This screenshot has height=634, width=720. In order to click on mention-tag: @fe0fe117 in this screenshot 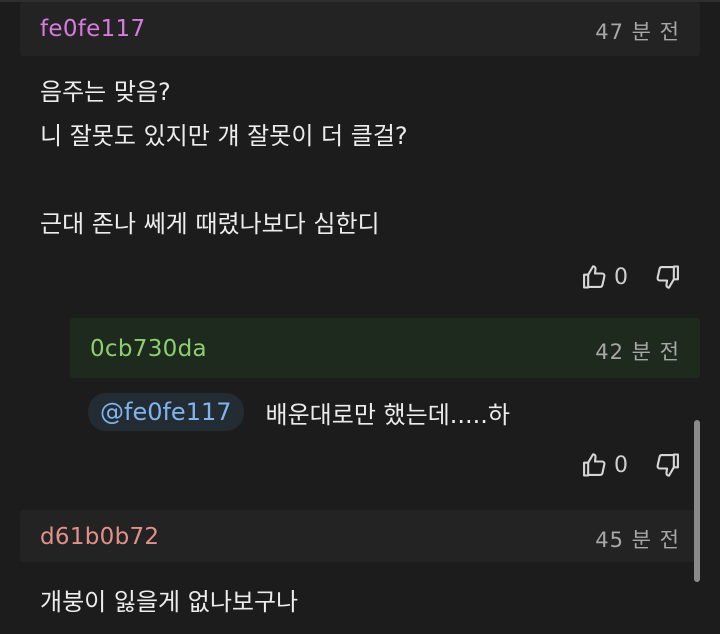, I will do `click(166, 412)`.